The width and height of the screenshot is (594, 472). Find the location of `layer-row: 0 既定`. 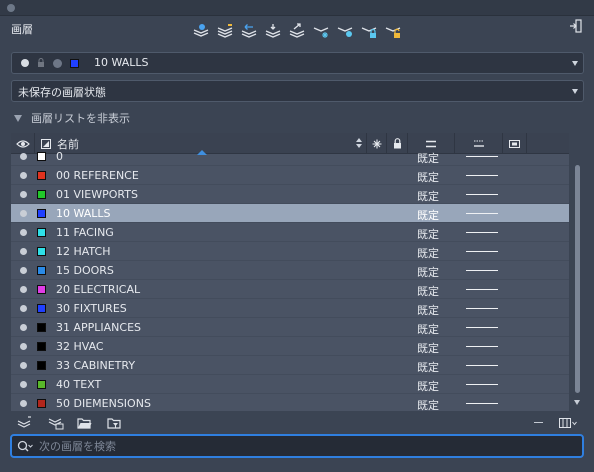

layer-row: 0 既定 is located at coordinates (290, 156).